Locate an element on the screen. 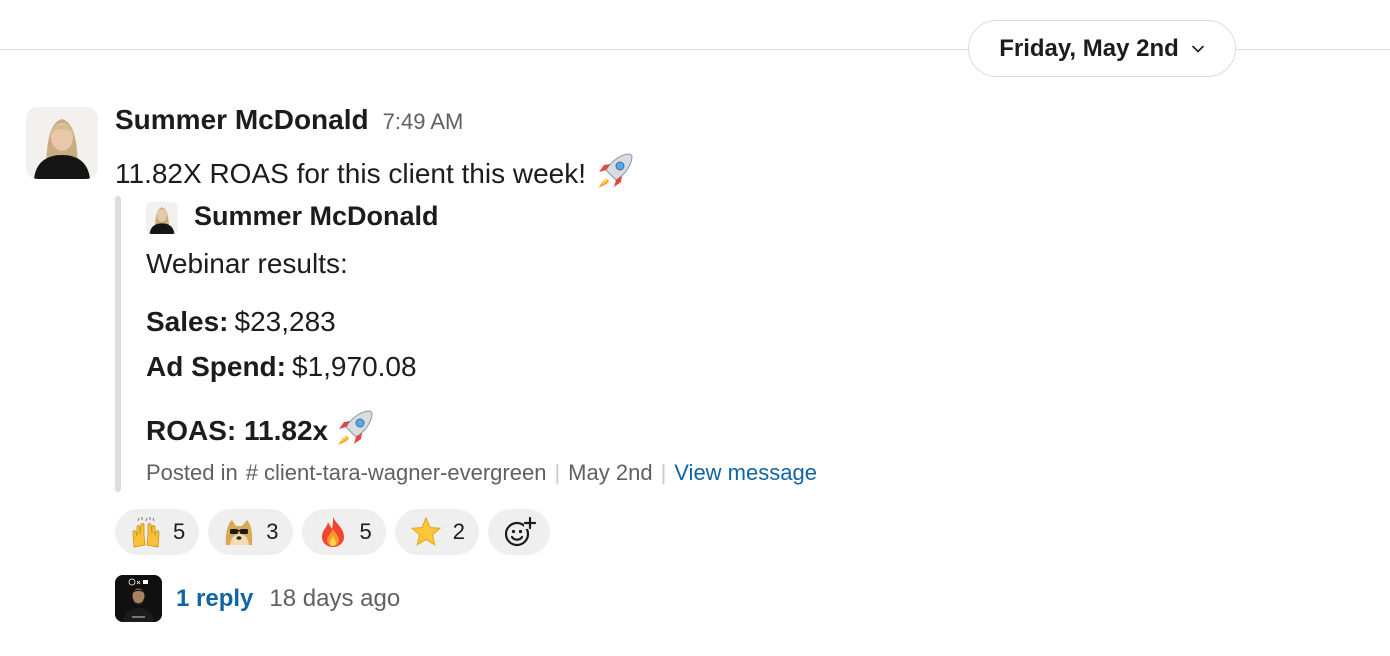  quoted-avatar is located at coordinates (162, 218).